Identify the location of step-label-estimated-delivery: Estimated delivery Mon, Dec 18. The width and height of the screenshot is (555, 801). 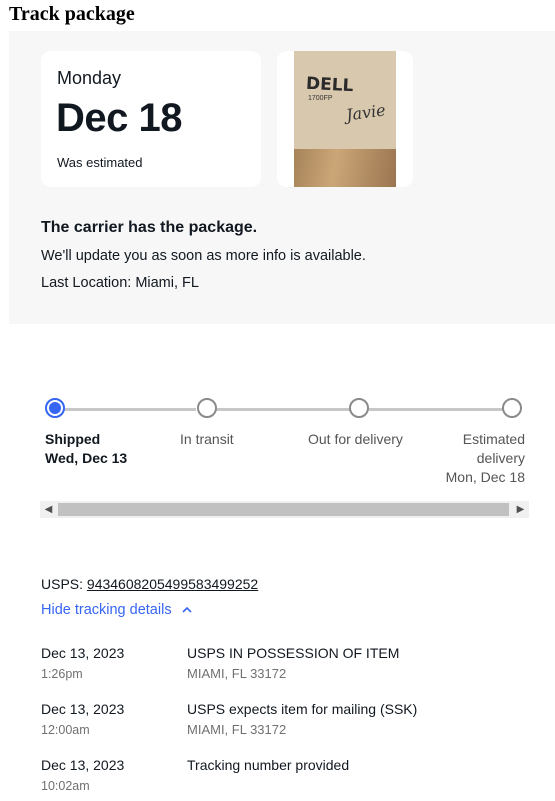
(485, 458).